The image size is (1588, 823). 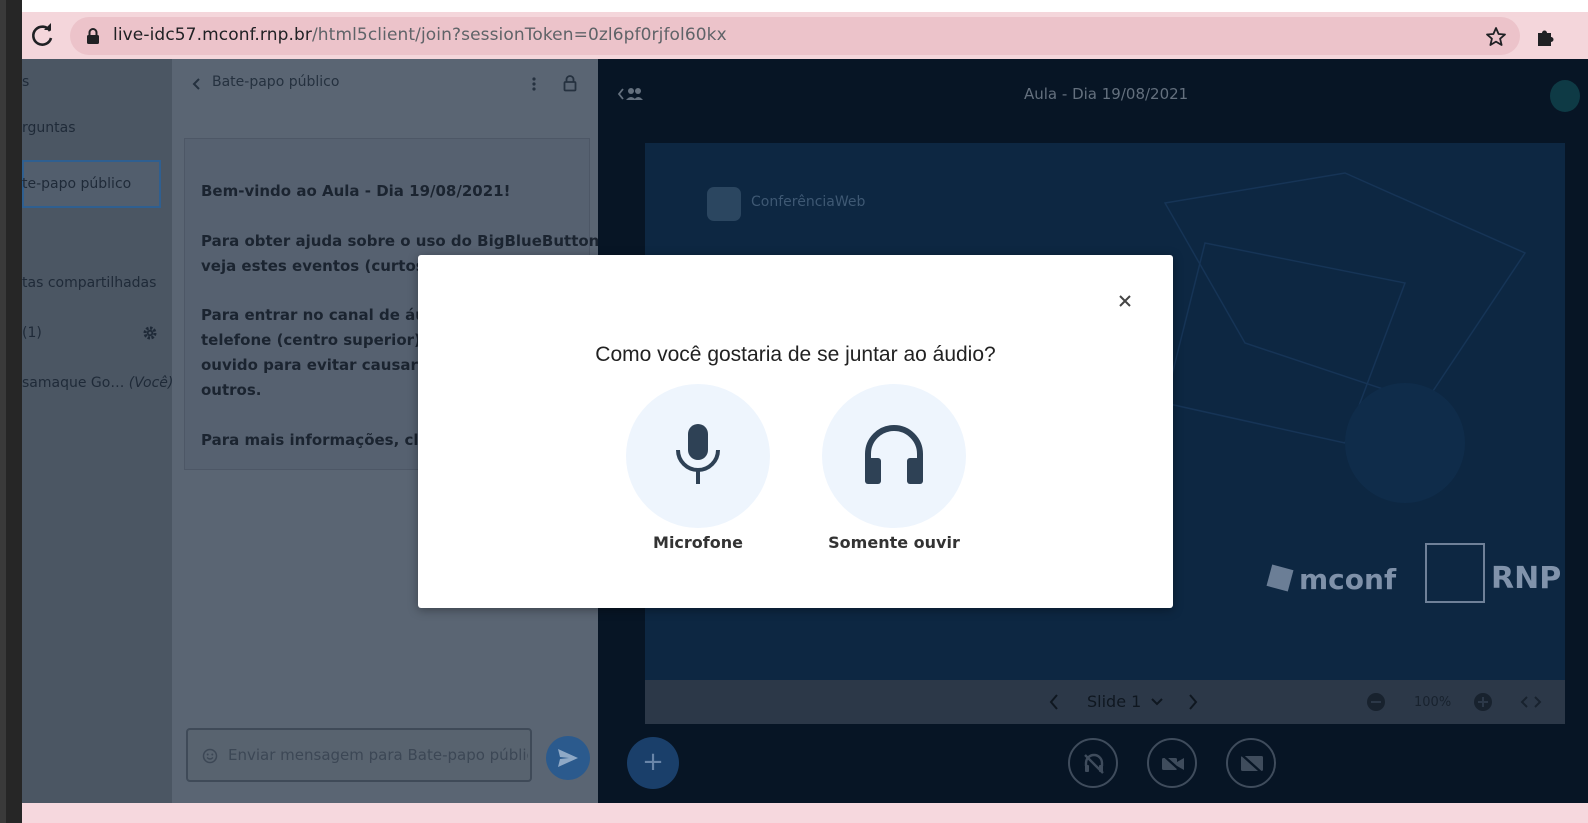 I want to click on close-icon, so click(x=1125, y=301).